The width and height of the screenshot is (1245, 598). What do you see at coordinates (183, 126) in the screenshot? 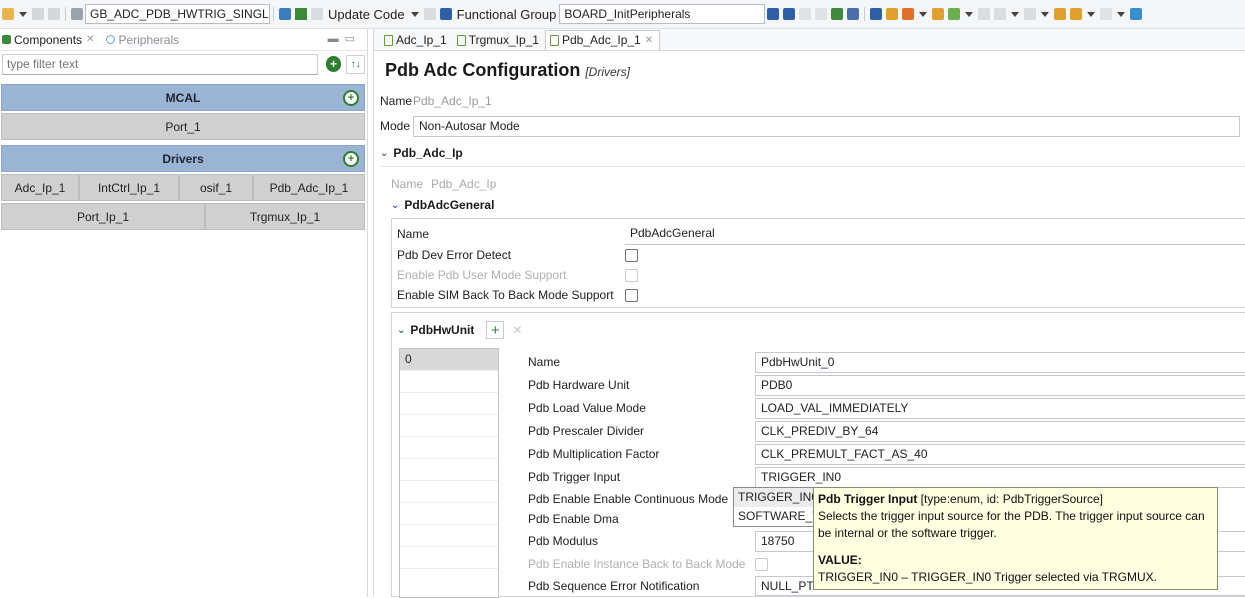
I see `component-port-1: Port_1` at bounding box center [183, 126].